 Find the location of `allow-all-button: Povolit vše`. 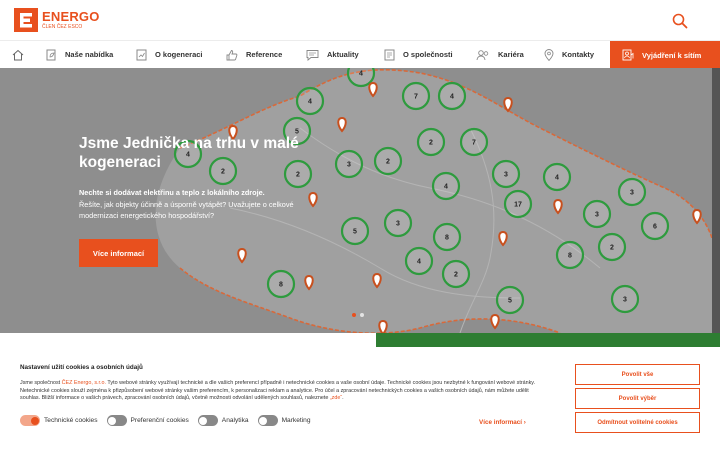

allow-all-button: Povolit vše is located at coordinates (637, 374).